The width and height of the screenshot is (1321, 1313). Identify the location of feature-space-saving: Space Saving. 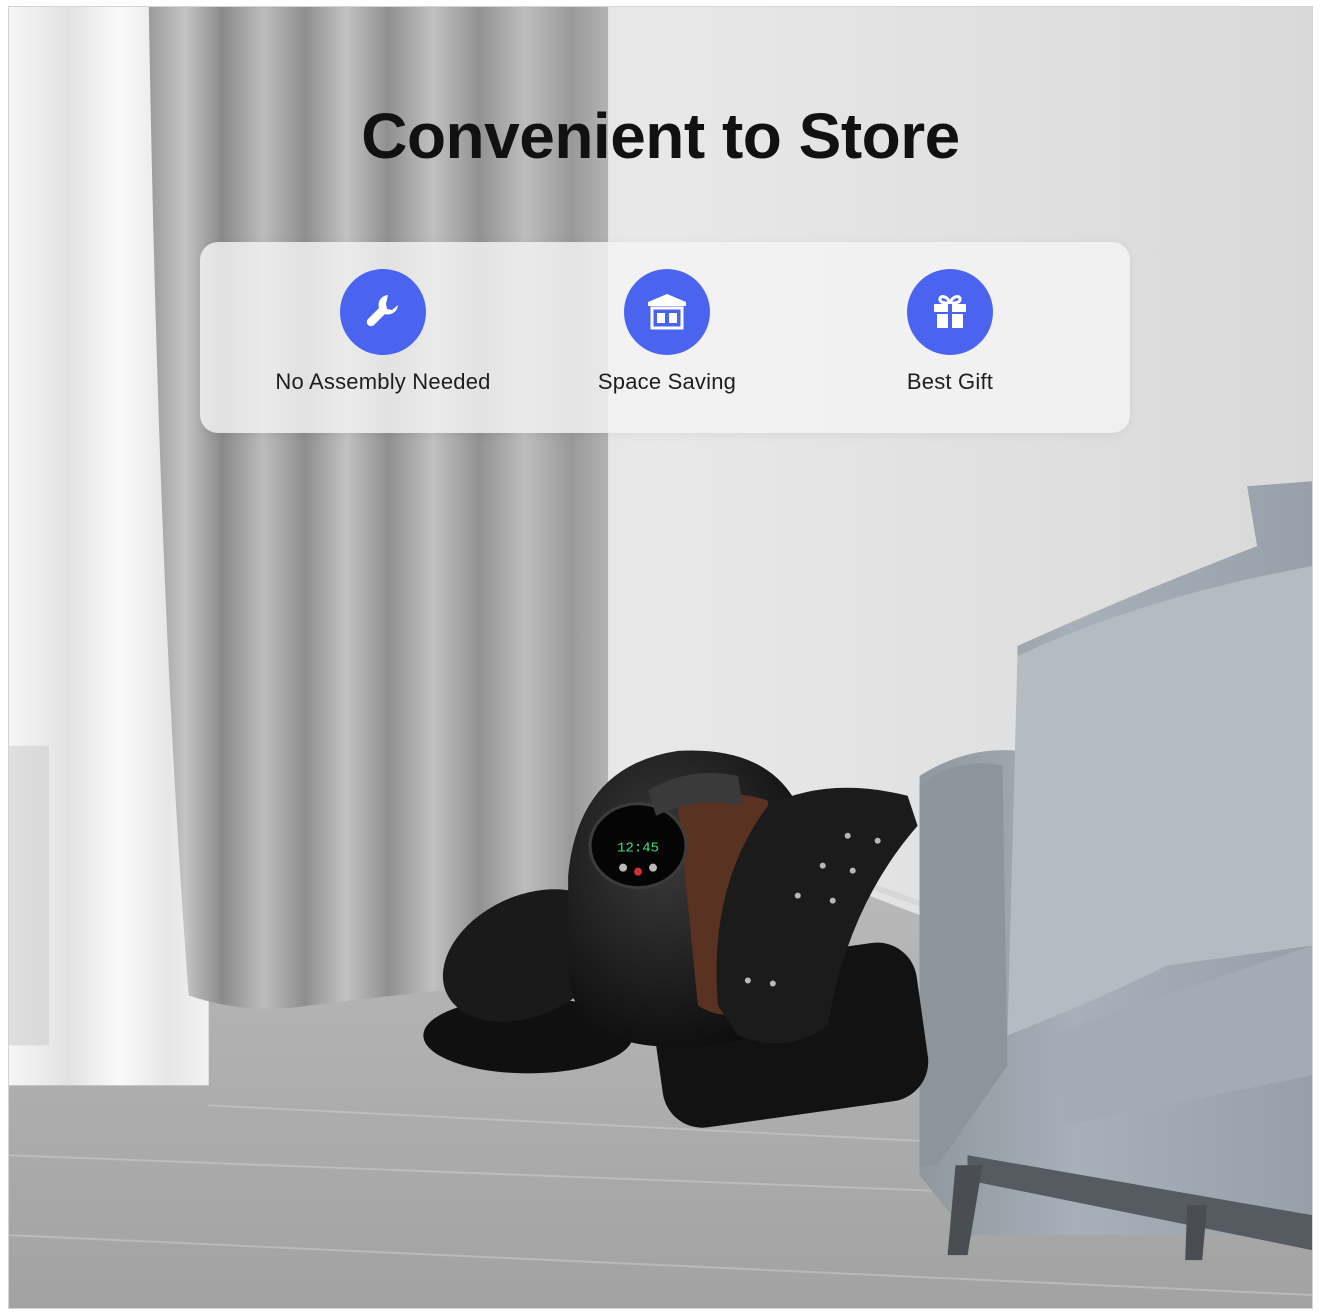
(667, 332).